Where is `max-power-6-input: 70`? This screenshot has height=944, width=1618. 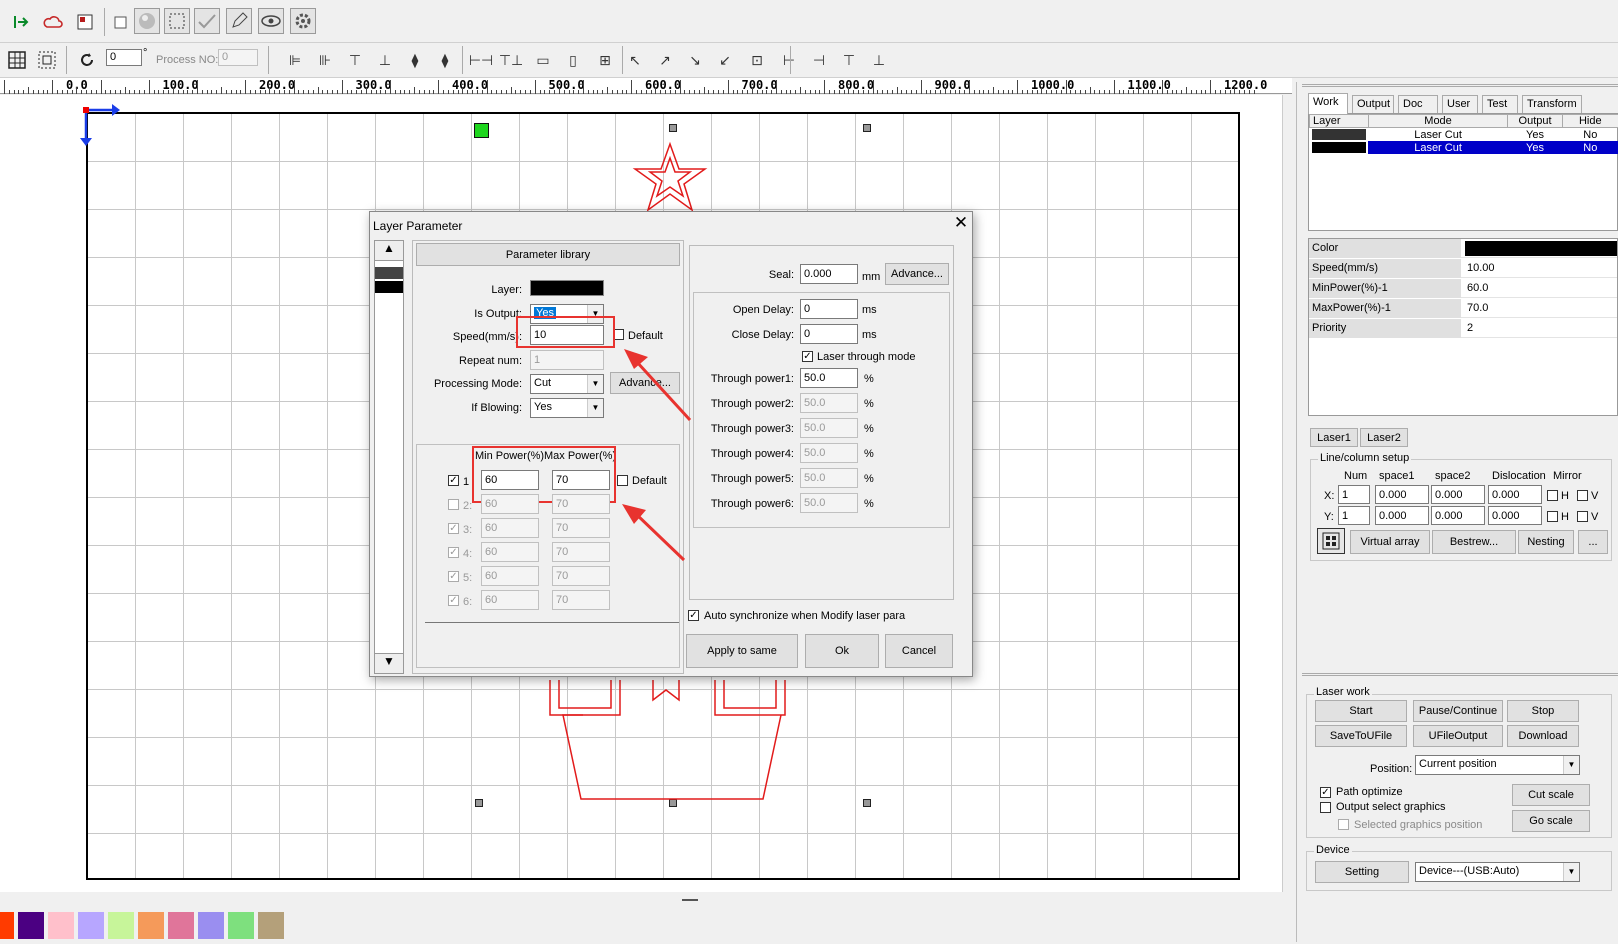
max-power-6-input: 70 is located at coordinates (581, 600).